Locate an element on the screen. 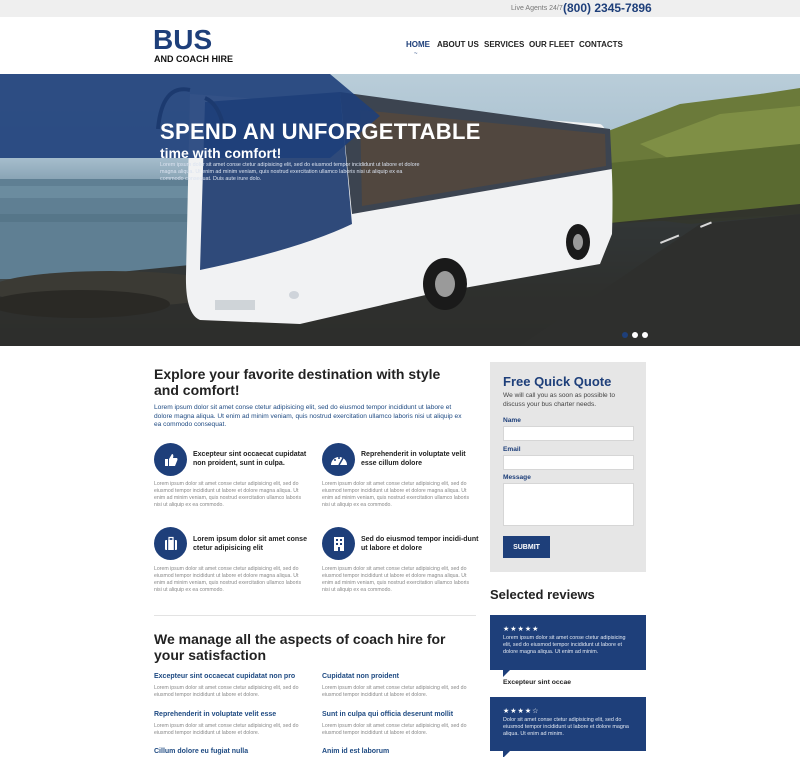 The image size is (800, 757). logo: BUS is located at coordinates (182, 40).